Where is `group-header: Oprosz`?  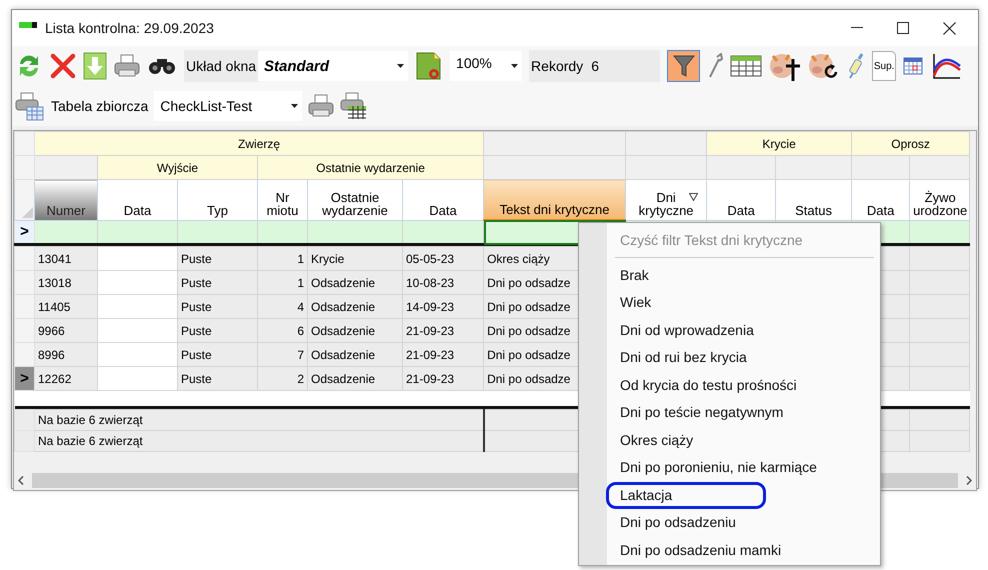 group-header: Oprosz is located at coordinates (911, 144).